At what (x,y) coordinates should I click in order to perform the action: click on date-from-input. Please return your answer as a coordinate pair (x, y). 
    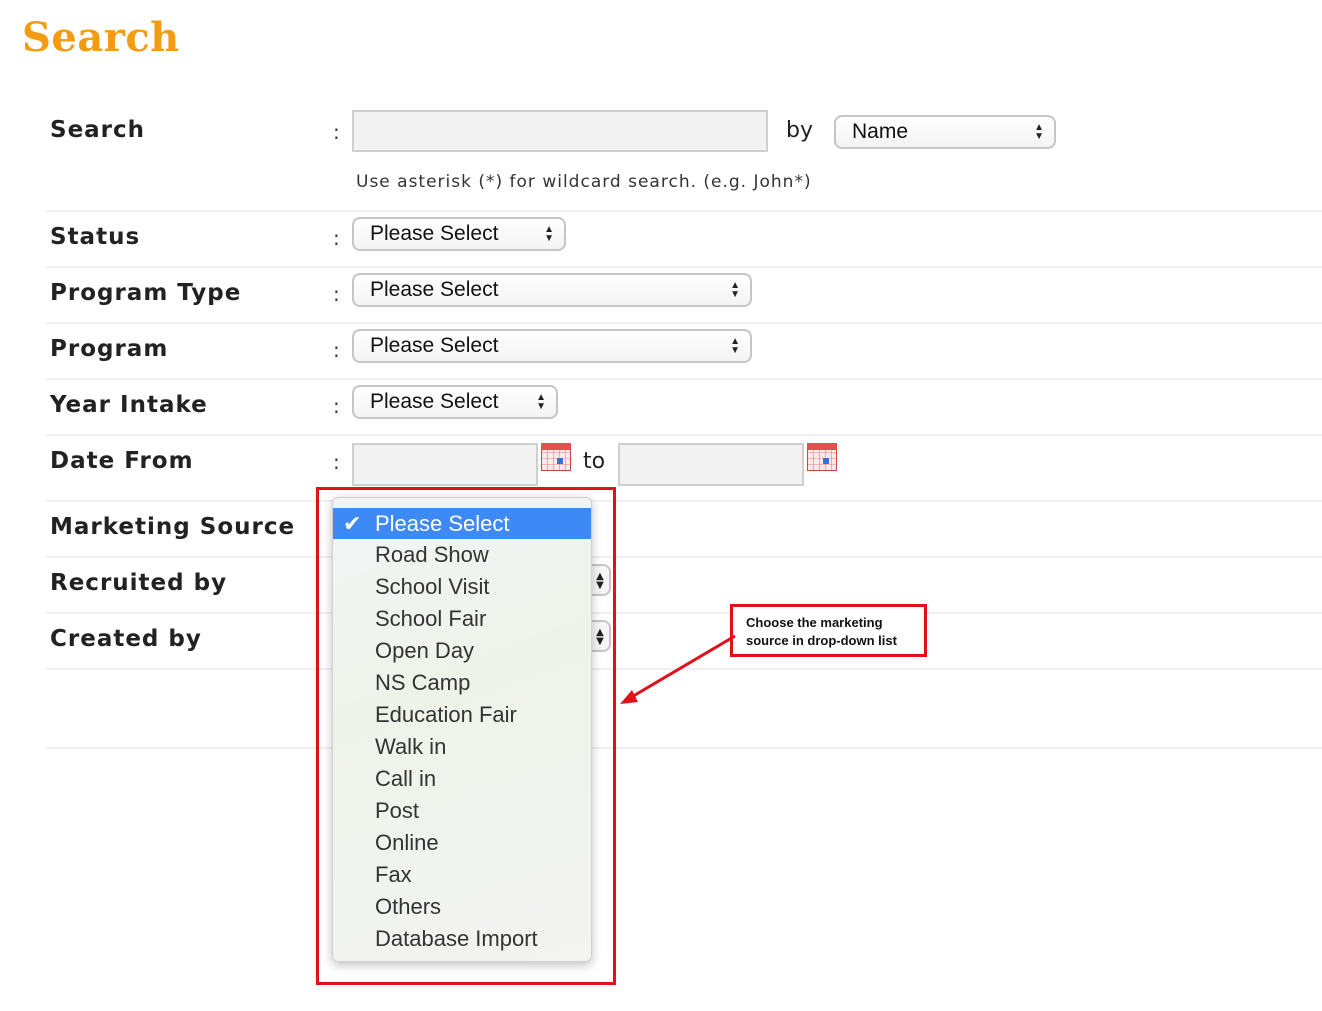
    Looking at the image, I should click on (445, 464).